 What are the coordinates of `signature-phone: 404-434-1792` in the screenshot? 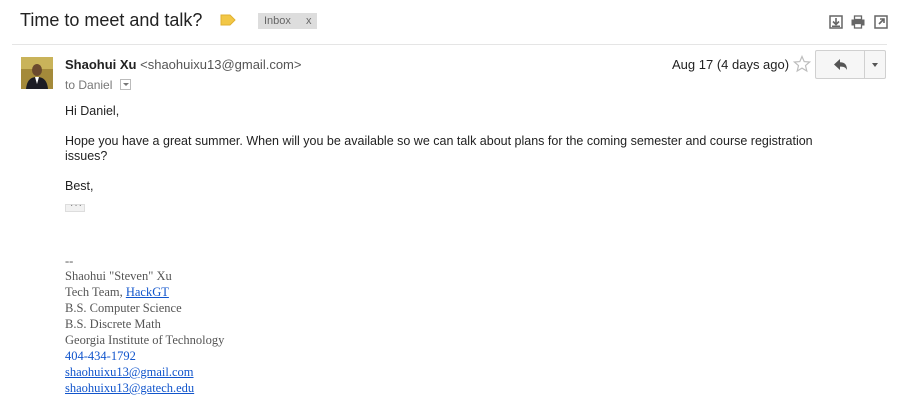 It's located at (100, 356).